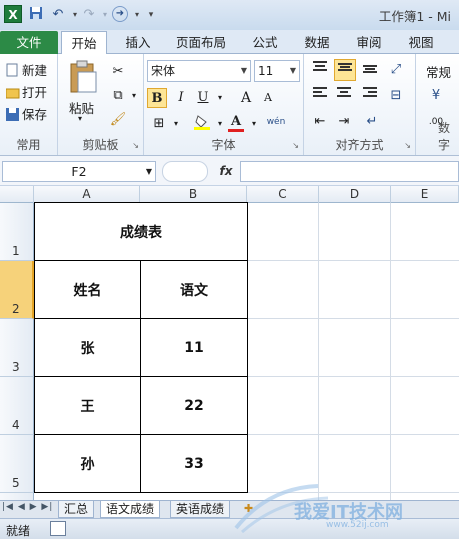 The image size is (459, 539). I want to click on tab-review: 审阅, so click(369, 42).